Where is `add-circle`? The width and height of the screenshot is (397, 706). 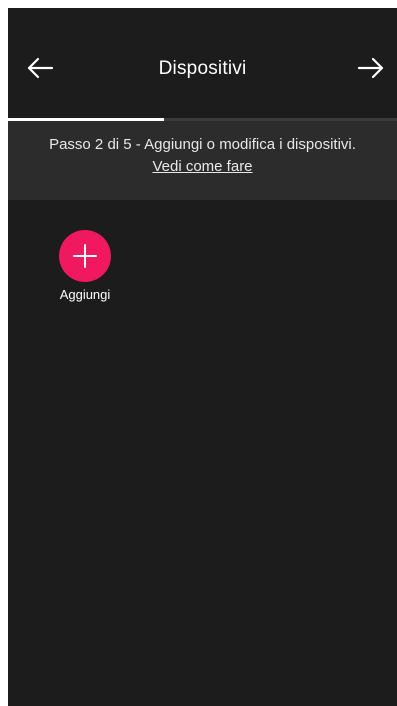 add-circle is located at coordinates (85, 256).